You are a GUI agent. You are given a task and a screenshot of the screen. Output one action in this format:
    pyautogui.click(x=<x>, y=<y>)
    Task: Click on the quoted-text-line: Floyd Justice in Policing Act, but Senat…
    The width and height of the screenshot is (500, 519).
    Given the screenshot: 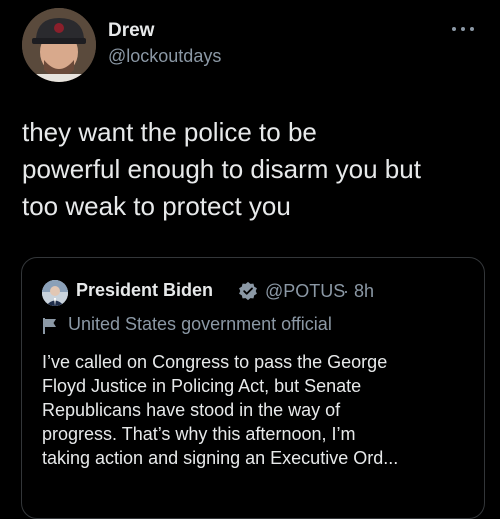 What is the action you would take?
    pyautogui.click(x=202, y=386)
    